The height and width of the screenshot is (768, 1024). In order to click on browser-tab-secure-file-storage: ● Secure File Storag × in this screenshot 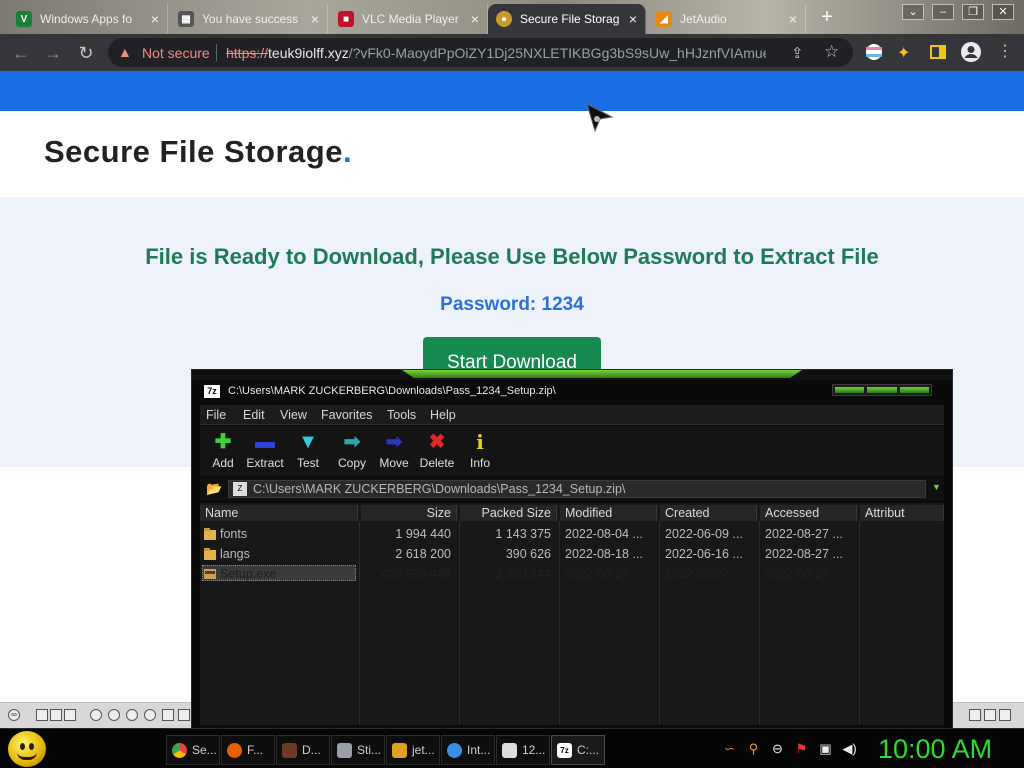, I will do `click(567, 19)`.